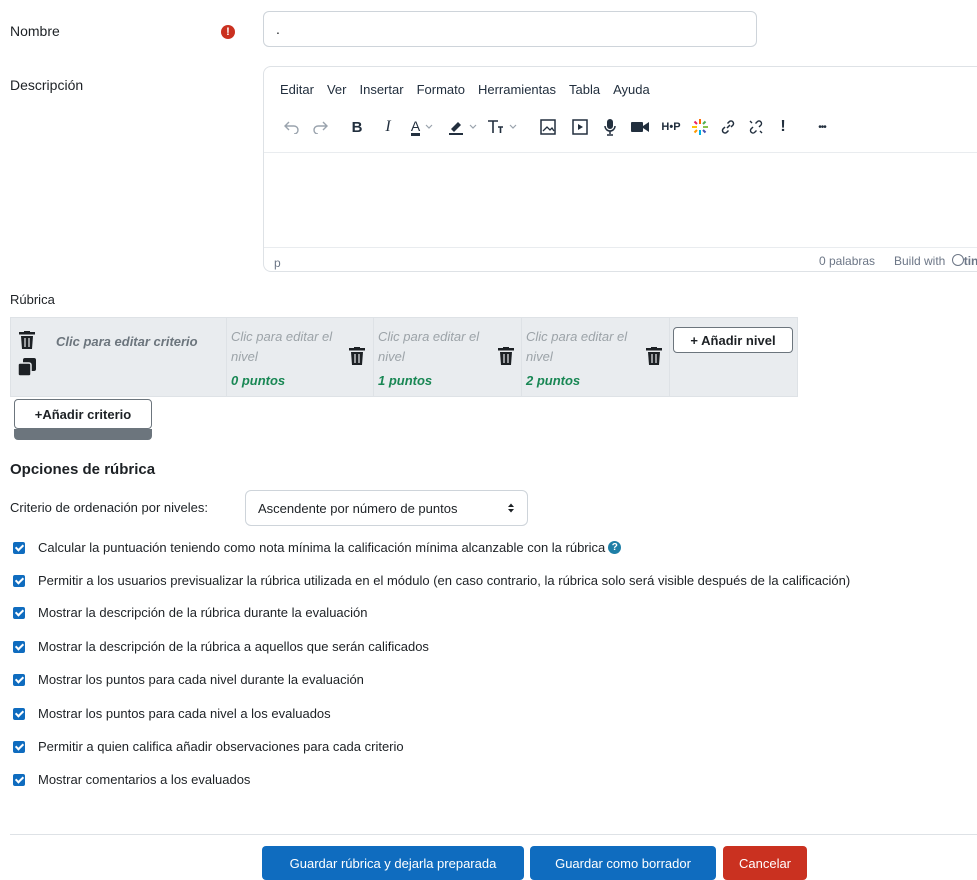 Image resolution: width=977 pixels, height=880 pixels. What do you see at coordinates (422, 127) in the screenshot?
I see `text-color-icon: A` at bounding box center [422, 127].